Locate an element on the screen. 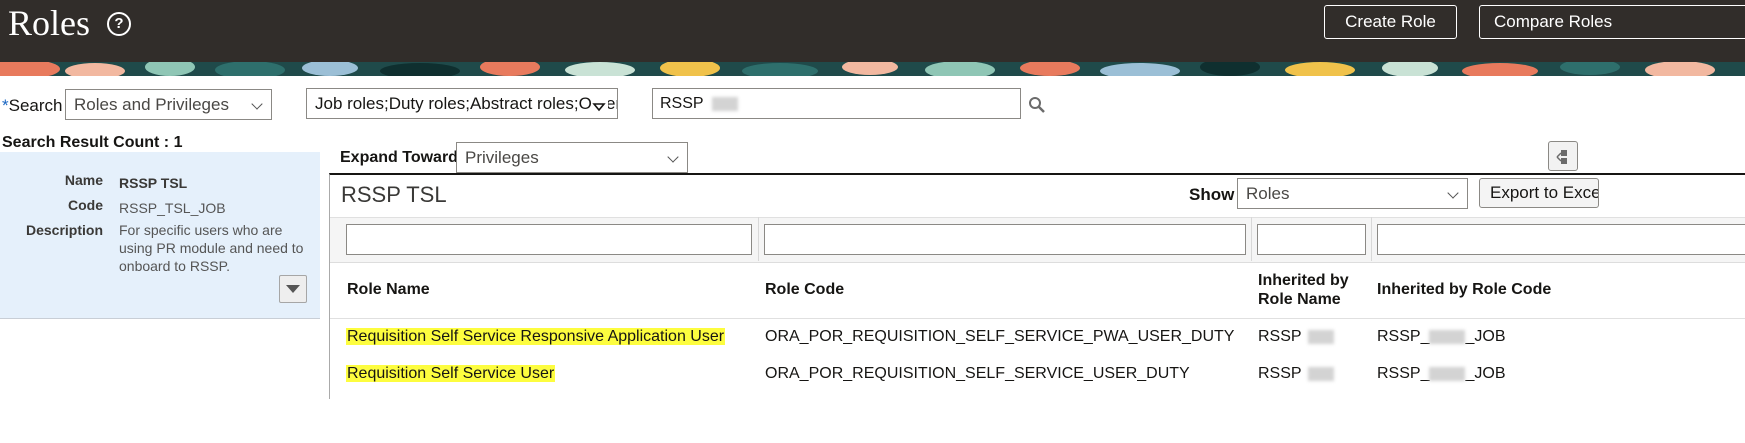 This screenshot has height=443, width=1745. show-value: Roles is located at coordinates (1268, 193).